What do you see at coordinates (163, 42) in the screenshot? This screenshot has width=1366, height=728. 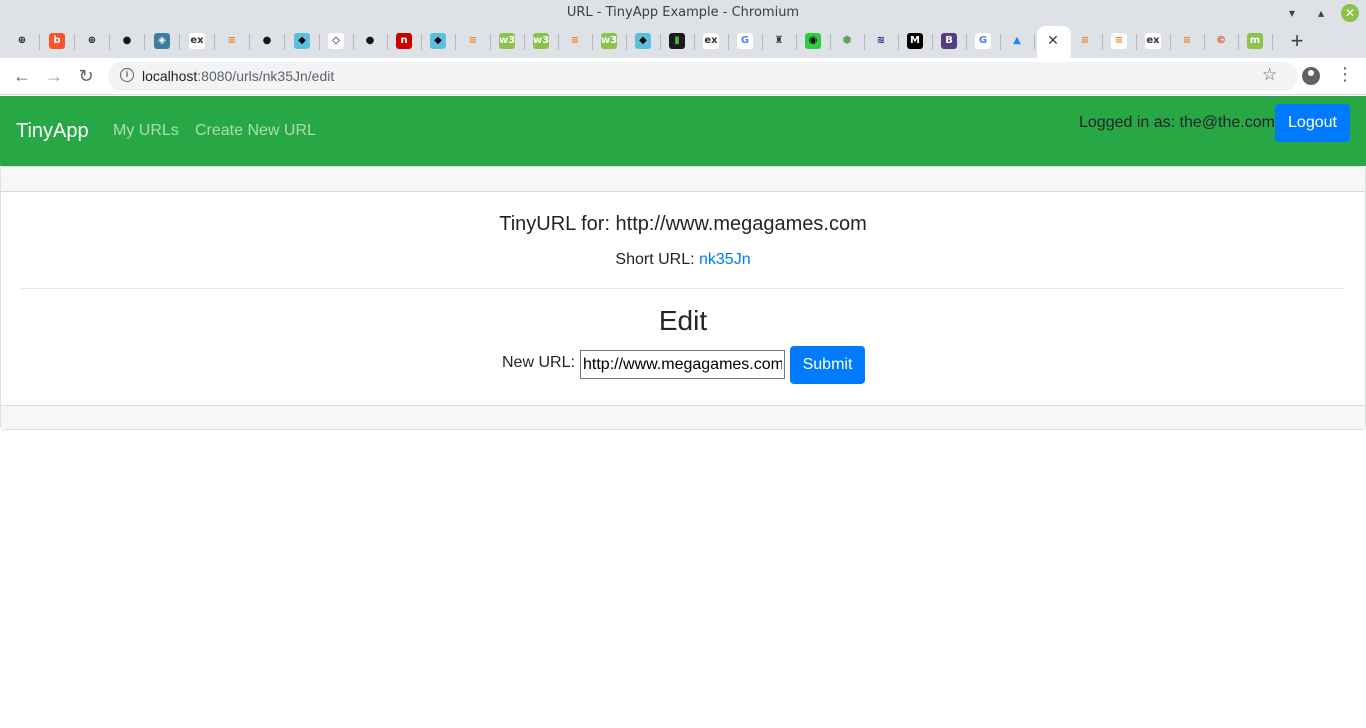 I see `browser-tab: ◈` at bounding box center [163, 42].